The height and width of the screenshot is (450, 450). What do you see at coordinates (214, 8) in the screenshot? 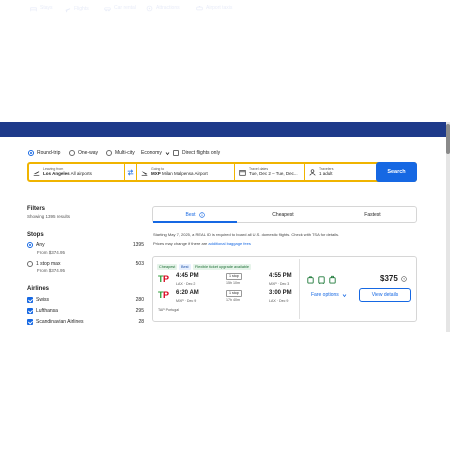
I see `nav-item-airport-taxis: Airport taxis` at bounding box center [214, 8].